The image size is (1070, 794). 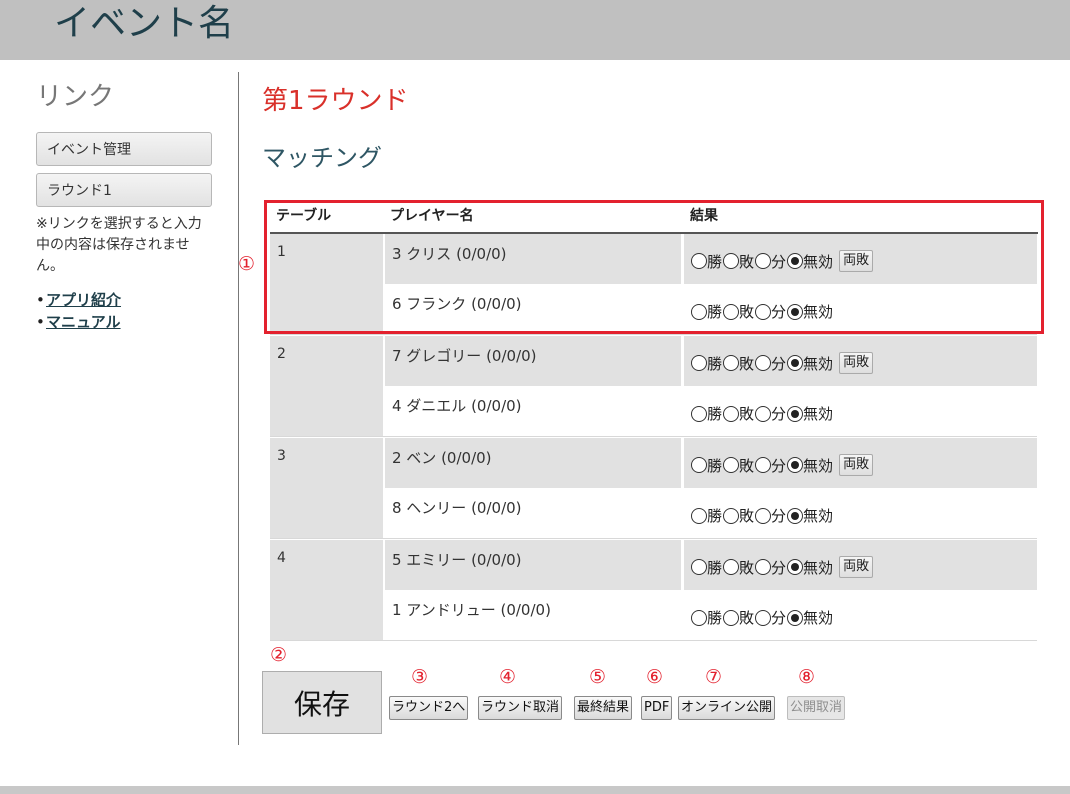 I want to click on annotation-highlight-box, so click(x=654, y=267).